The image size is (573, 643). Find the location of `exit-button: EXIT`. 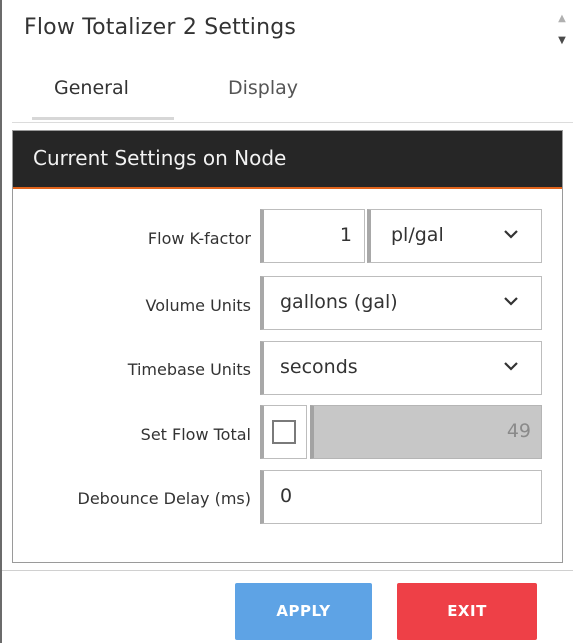

exit-button: EXIT is located at coordinates (467, 611).